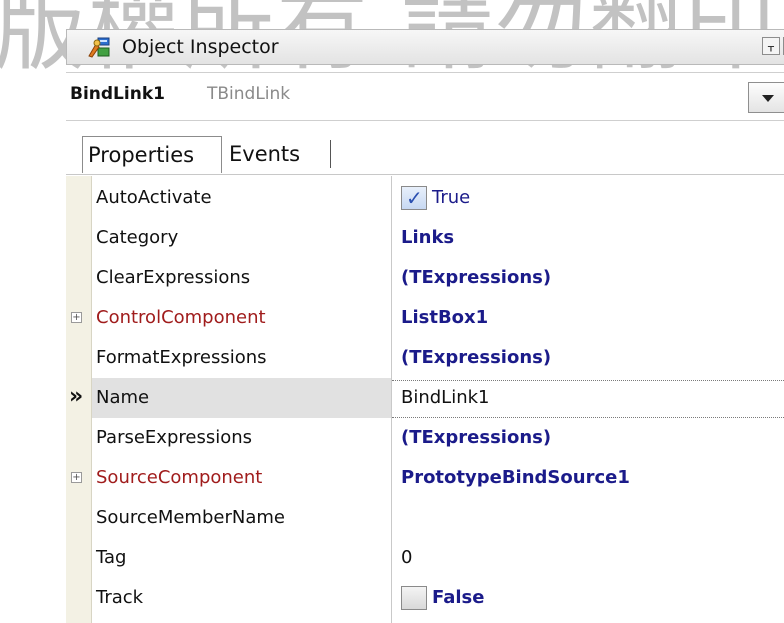 This screenshot has height=623, width=784. I want to click on property-row: + SourceComponent PrototypeBindSource1, so click(425, 478).